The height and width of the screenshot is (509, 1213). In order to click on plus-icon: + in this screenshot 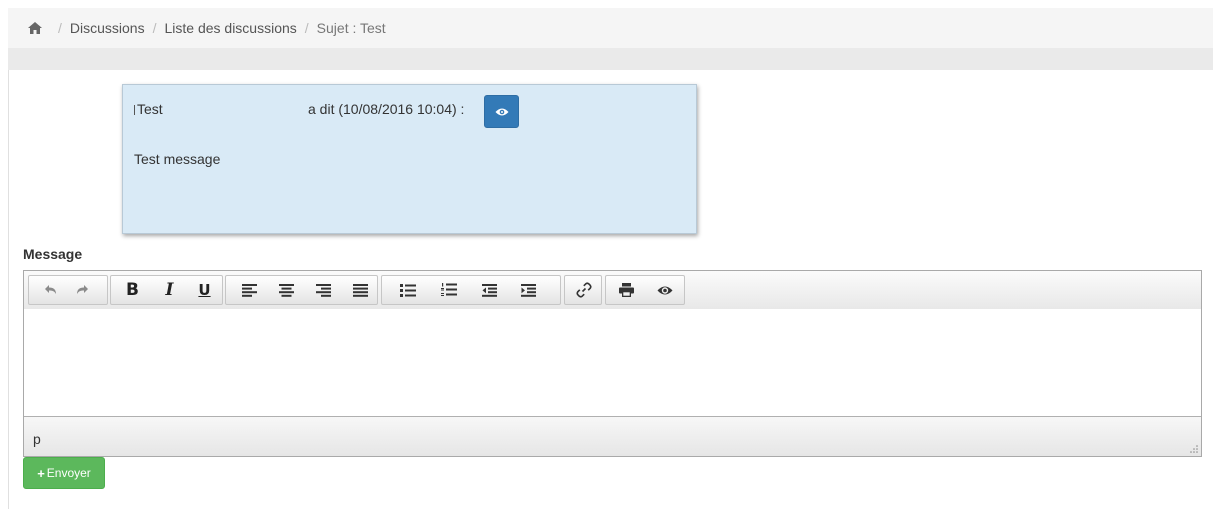, I will do `click(41, 473)`.